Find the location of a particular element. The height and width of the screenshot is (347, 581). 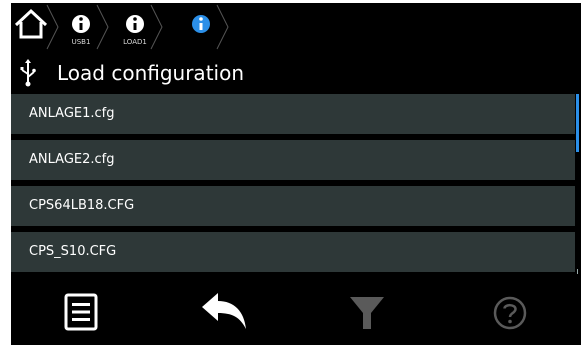

breadcrumb-label: USB1 is located at coordinates (81, 42).